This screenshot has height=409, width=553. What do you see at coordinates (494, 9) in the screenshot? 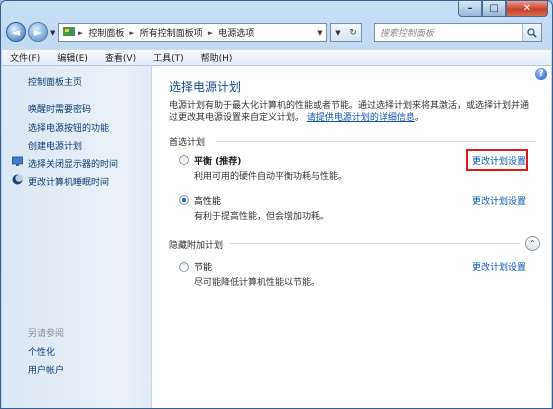
I see `maximize-button: □` at bounding box center [494, 9].